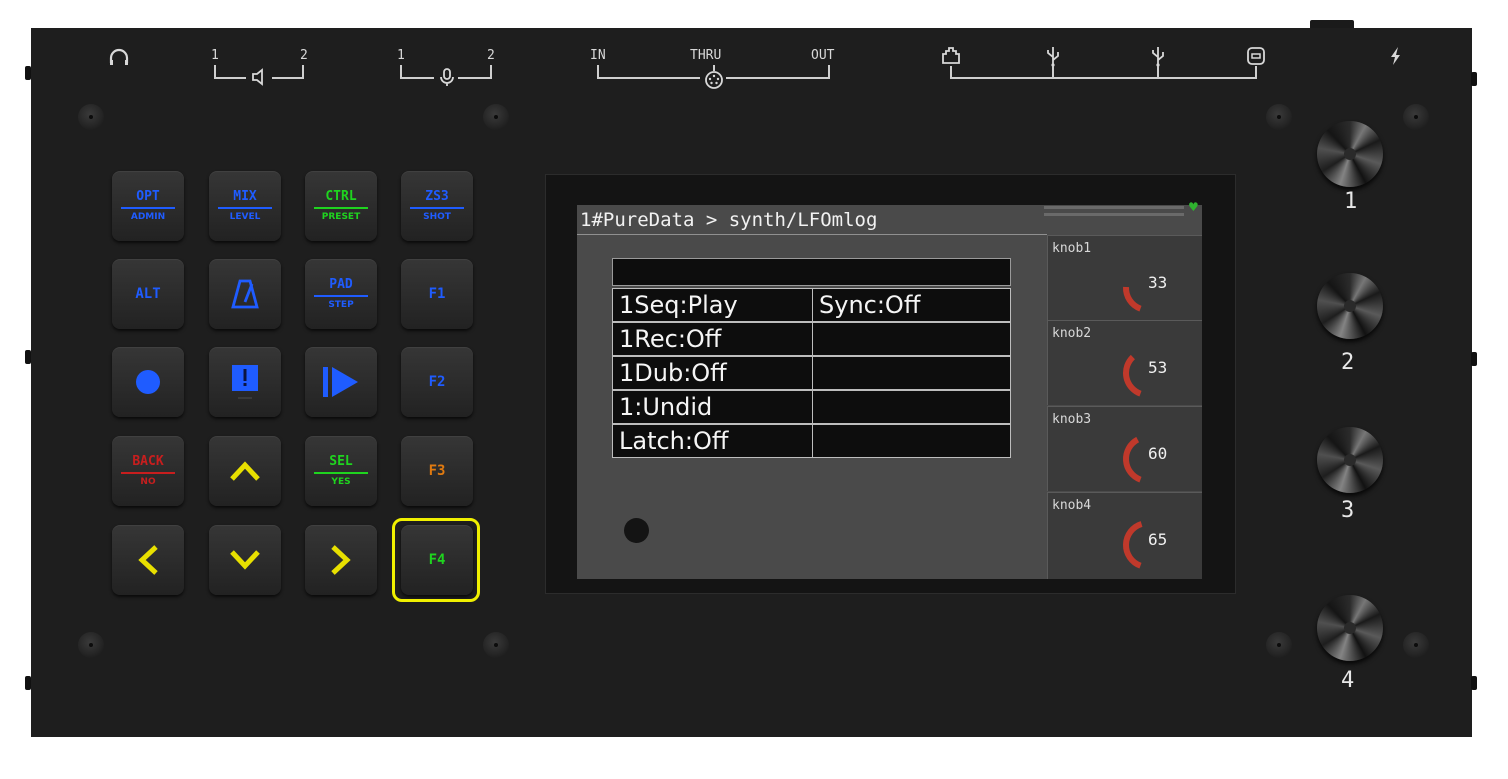  What do you see at coordinates (245, 217) in the screenshot?
I see `key-bottom-label: LEVEL` at bounding box center [245, 217].